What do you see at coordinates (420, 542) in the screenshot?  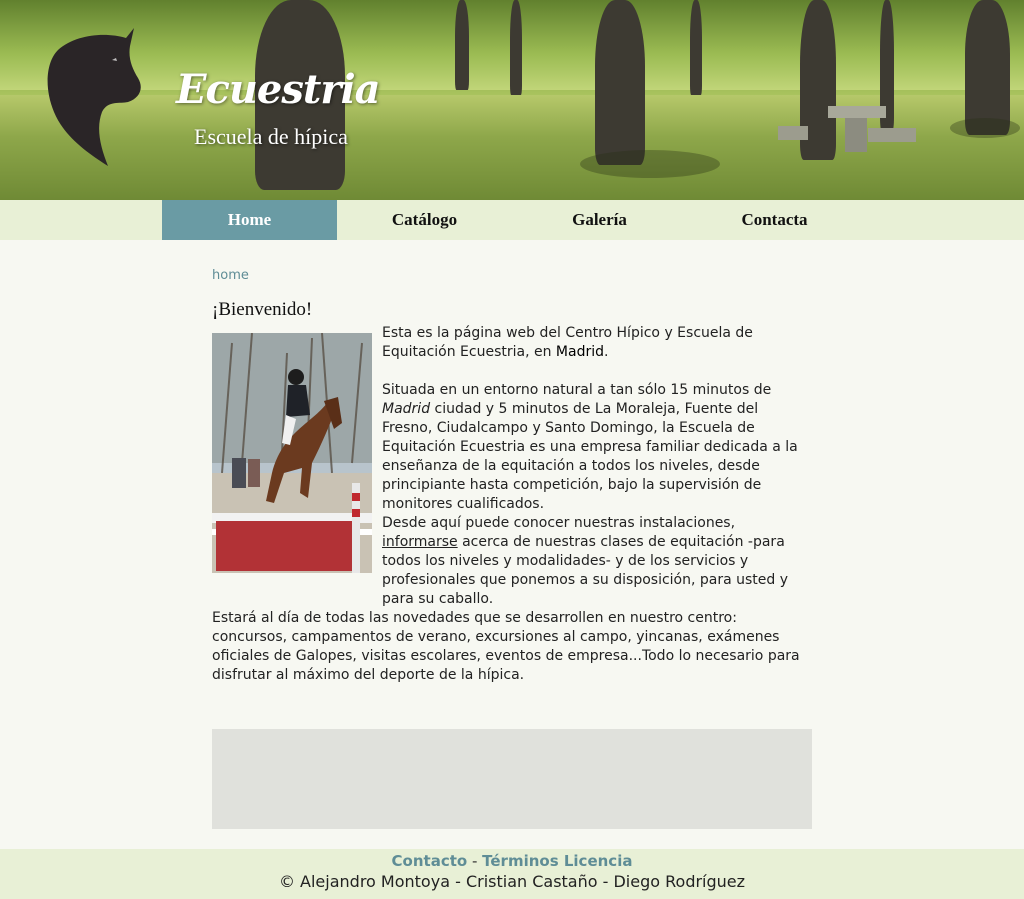 I see `informarse-link: informarse` at bounding box center [420, 542].